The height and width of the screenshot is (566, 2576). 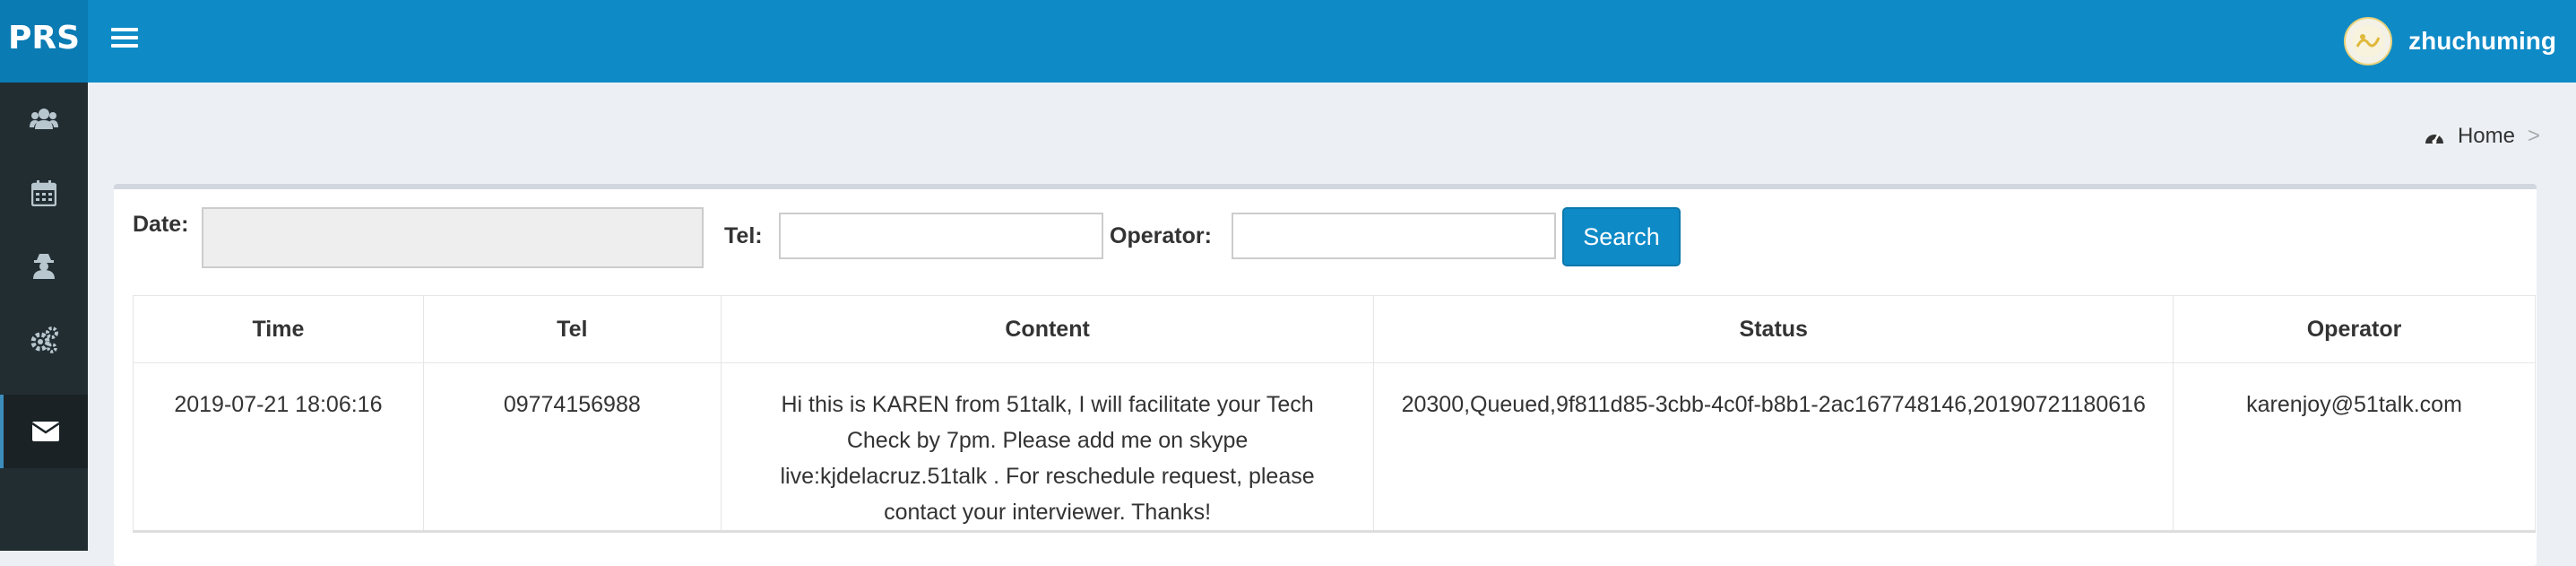 What do you see at coordinates (572, 447) in the screenshot?
I see `cell-tel: 09774156988` at bounding box center [572, 447].